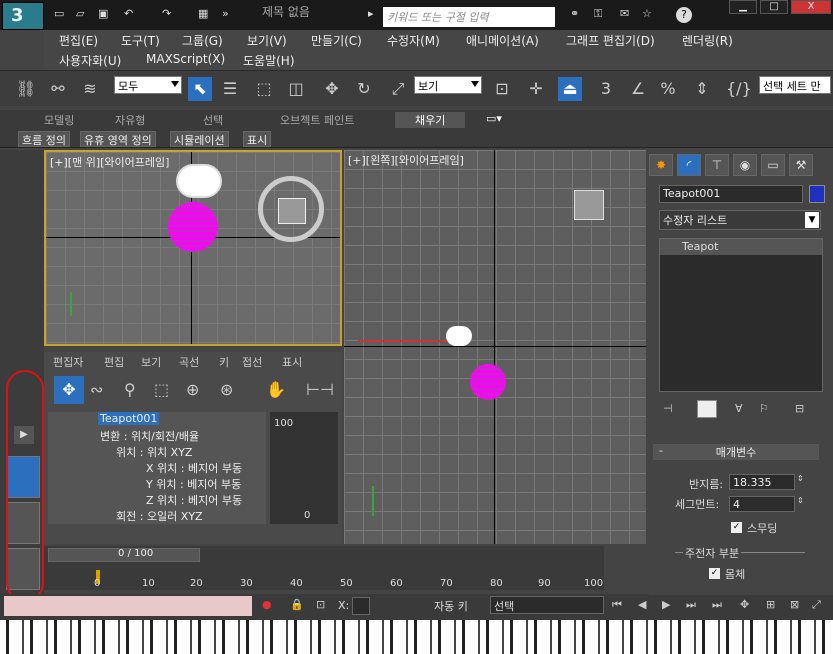  Describe the element at coordinates (192, 389) in the screenshot. I see `retime-icon: ⊕` at that location.